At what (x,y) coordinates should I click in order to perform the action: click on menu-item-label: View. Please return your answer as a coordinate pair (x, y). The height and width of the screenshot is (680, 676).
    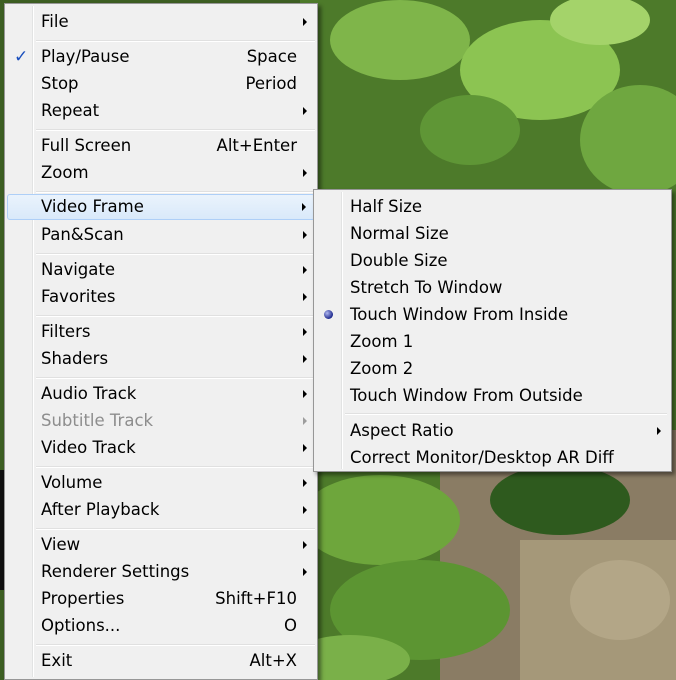
    Looking at the image, I should click on (61, 544).